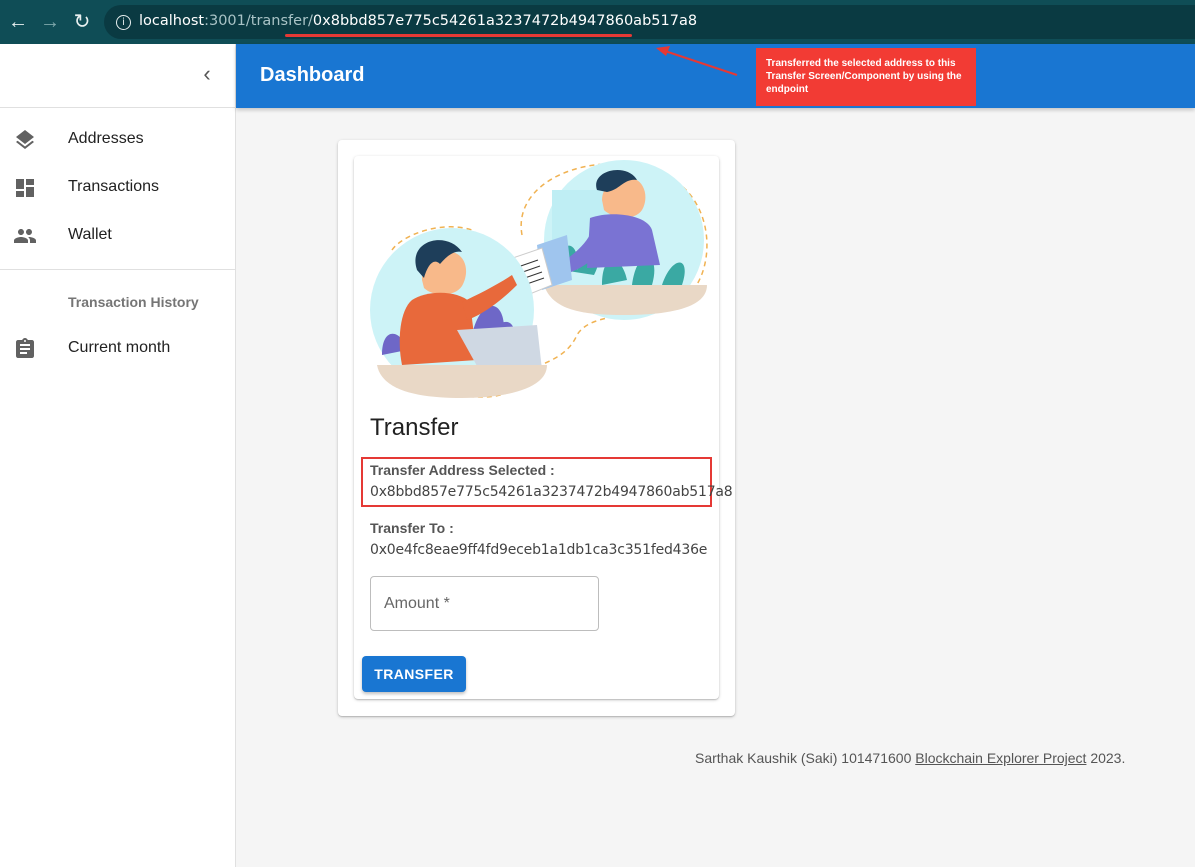 The height and width of the screenshot is (867, 1195). What do you see at coordinates (18, 22) in the screenshot?
I see `back-arrow-icon: ←` at bounding box center [18, 22].